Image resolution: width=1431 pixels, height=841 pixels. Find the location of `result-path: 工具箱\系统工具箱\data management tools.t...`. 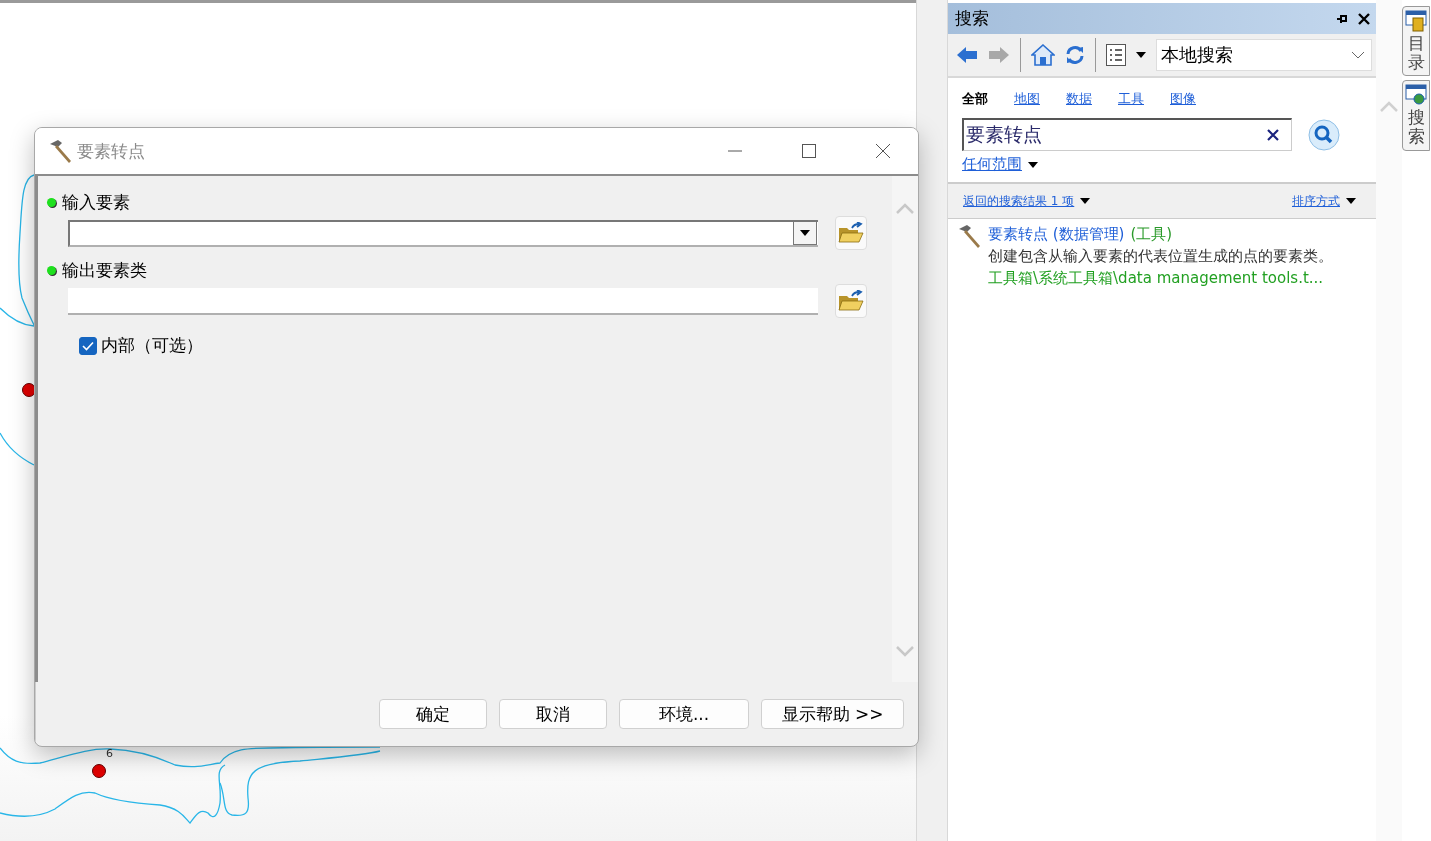

result-path: 工具箱\系统工具箱\data management tools.t... is located at coordinates (1156, 278).